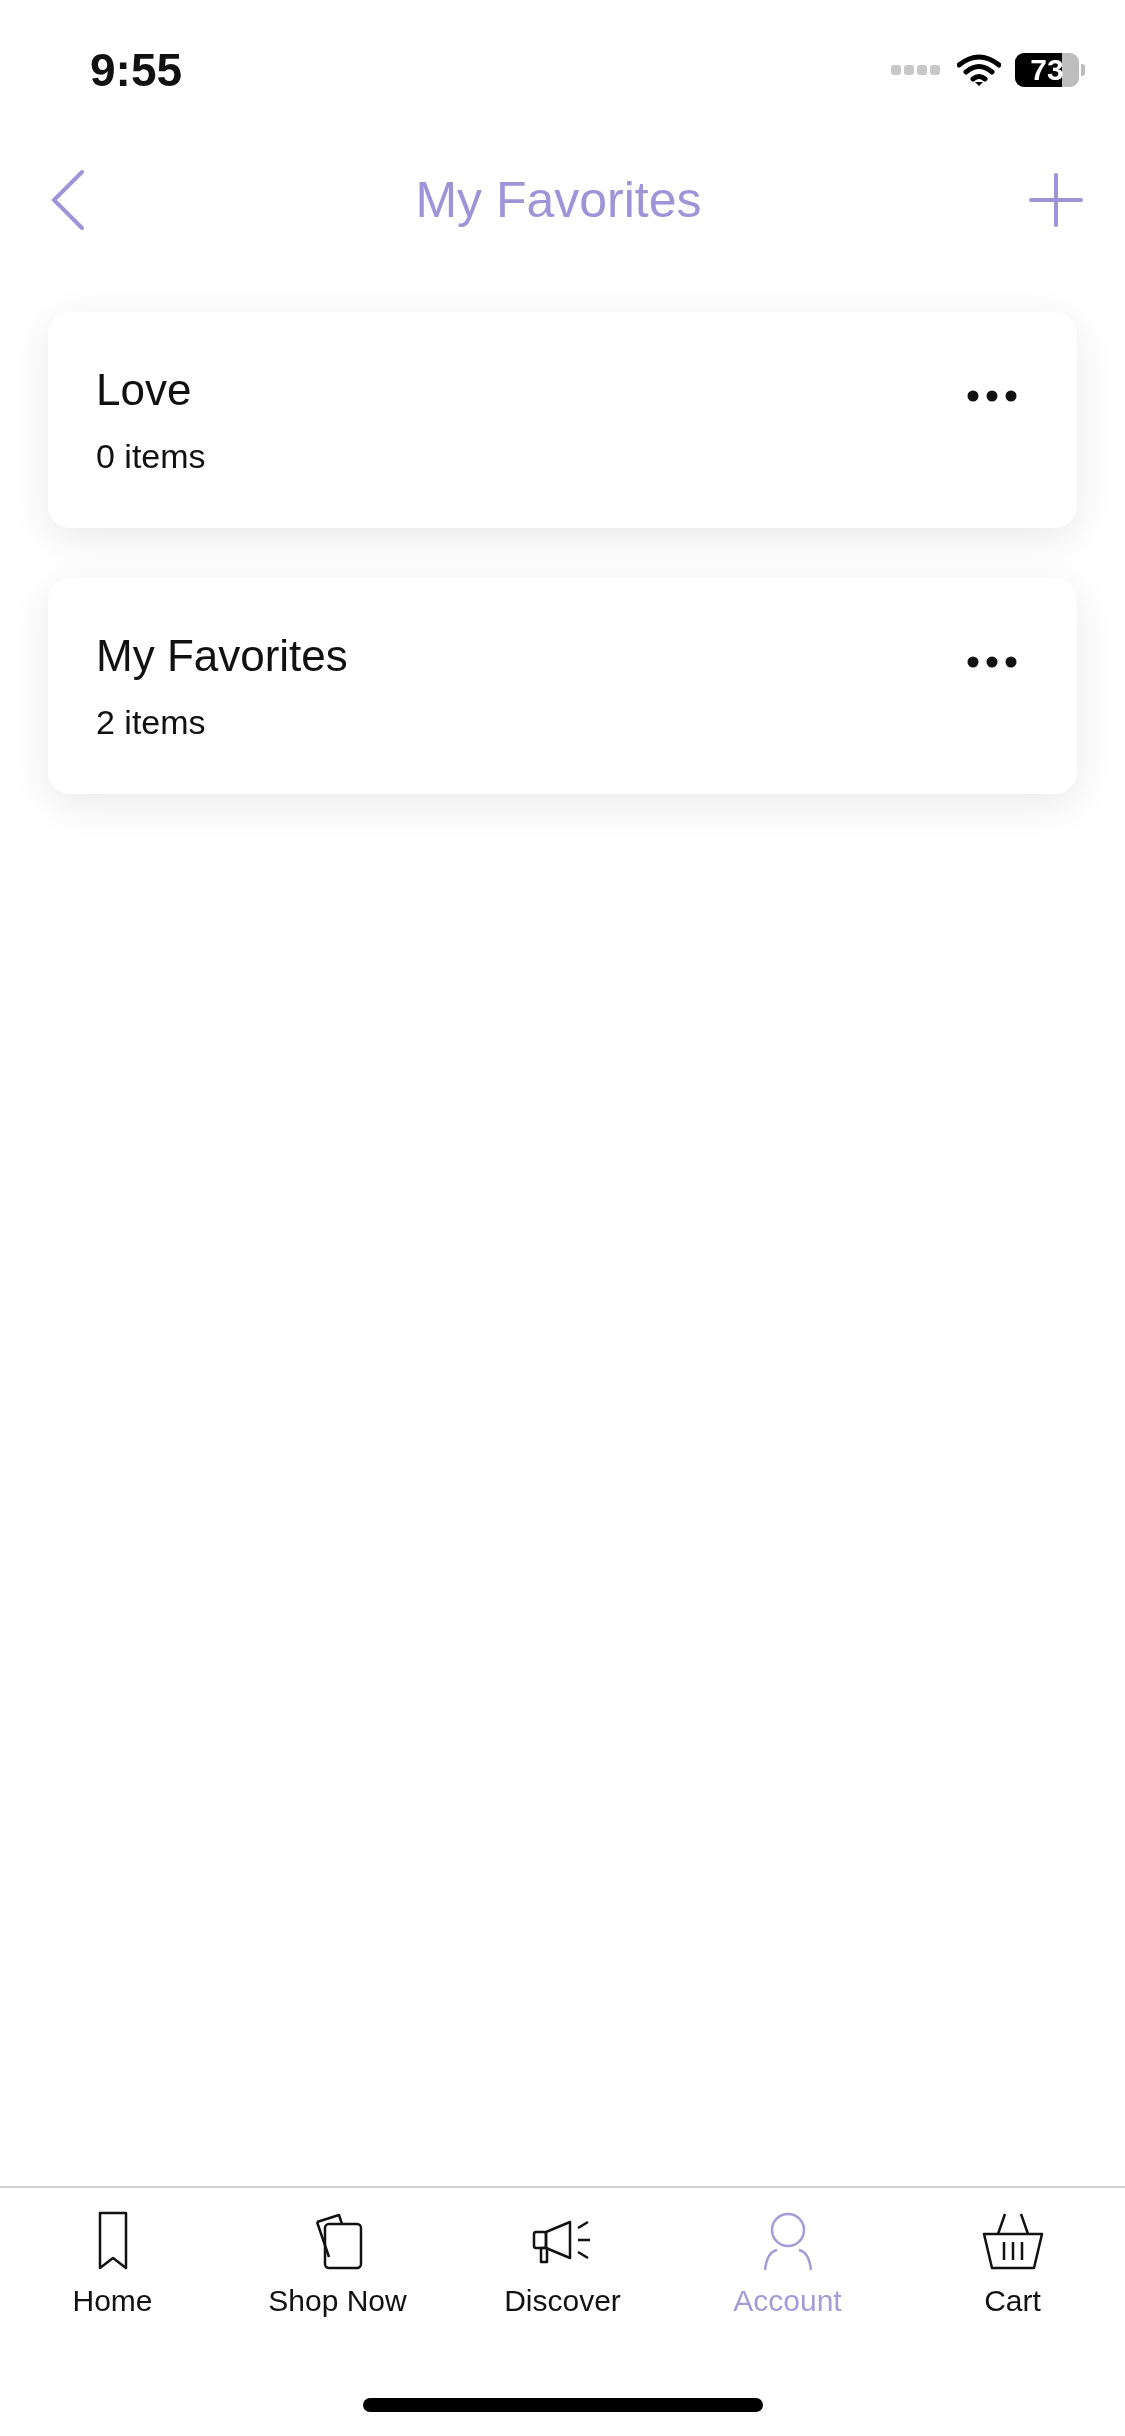  I want to click on tab-item: Shop Now, so click(337, 2273).